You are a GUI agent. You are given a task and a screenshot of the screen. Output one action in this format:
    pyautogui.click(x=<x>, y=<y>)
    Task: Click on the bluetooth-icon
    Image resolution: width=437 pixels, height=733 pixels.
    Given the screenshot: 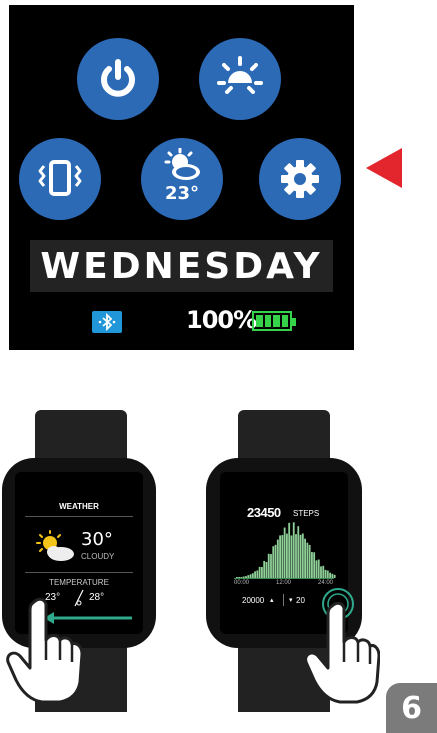 What is the action you would take?
    pyautogui.click(x=107, y=322)
    